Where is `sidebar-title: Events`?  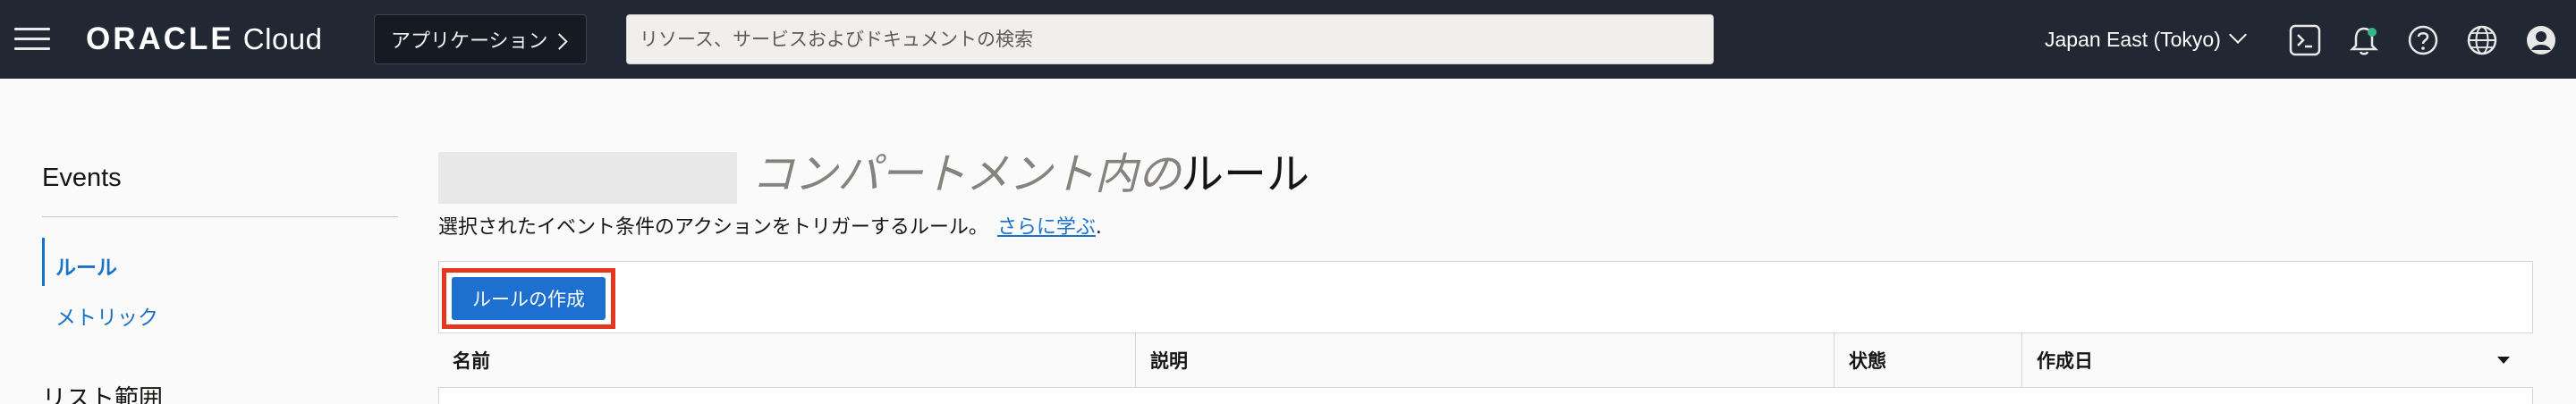
sidebar-title: Events is located at coordinates (82, 178).